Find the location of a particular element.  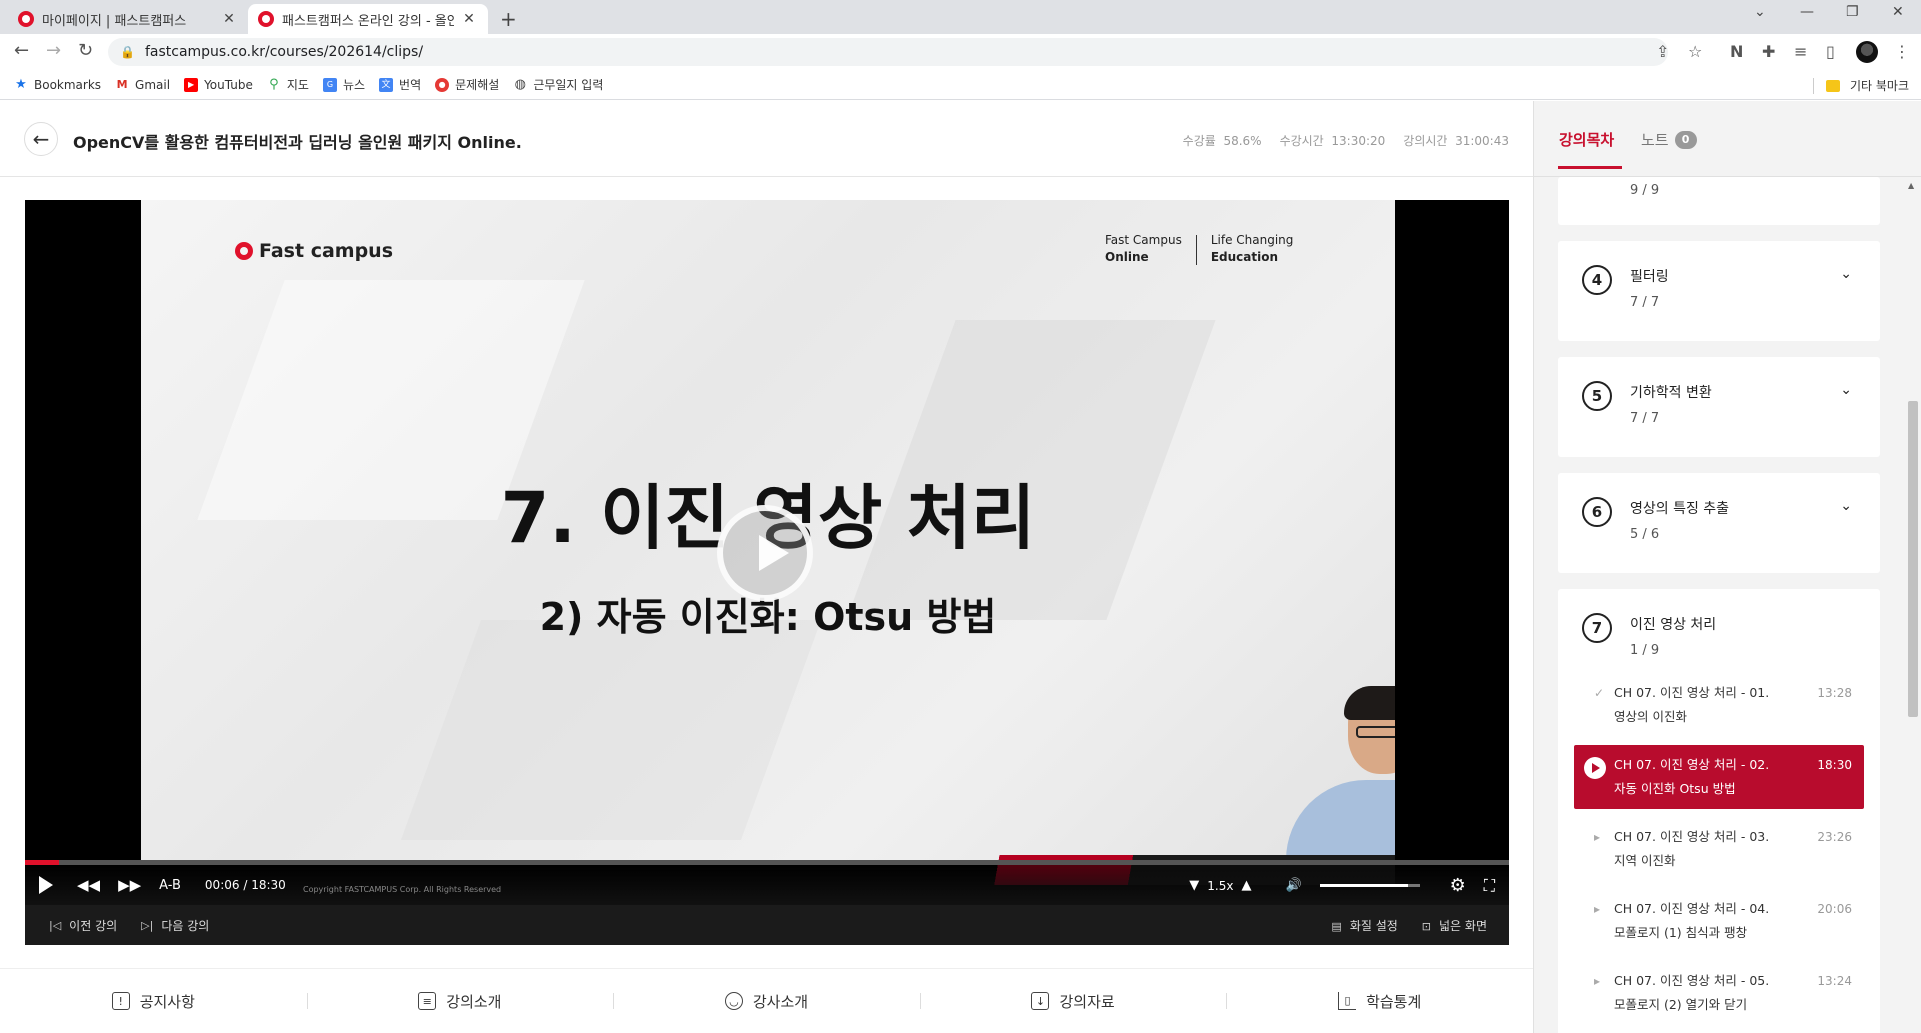

reading-list-icon: ≡ is located at coordinates (1800, 51).